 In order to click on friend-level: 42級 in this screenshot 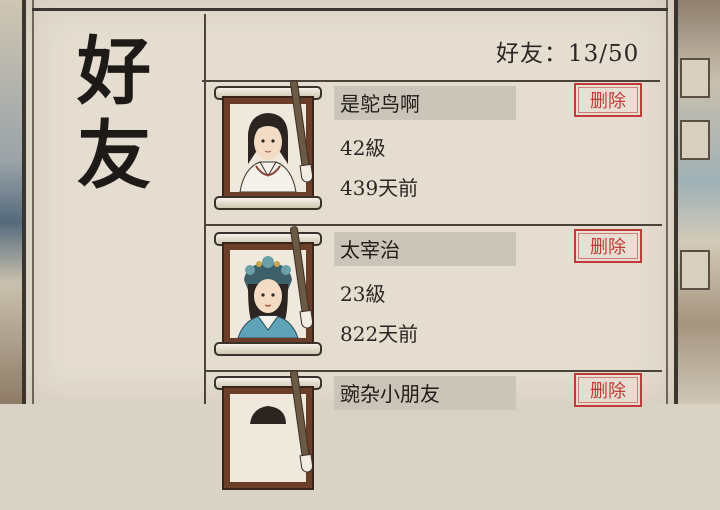, I will do `click(363, 148)`.